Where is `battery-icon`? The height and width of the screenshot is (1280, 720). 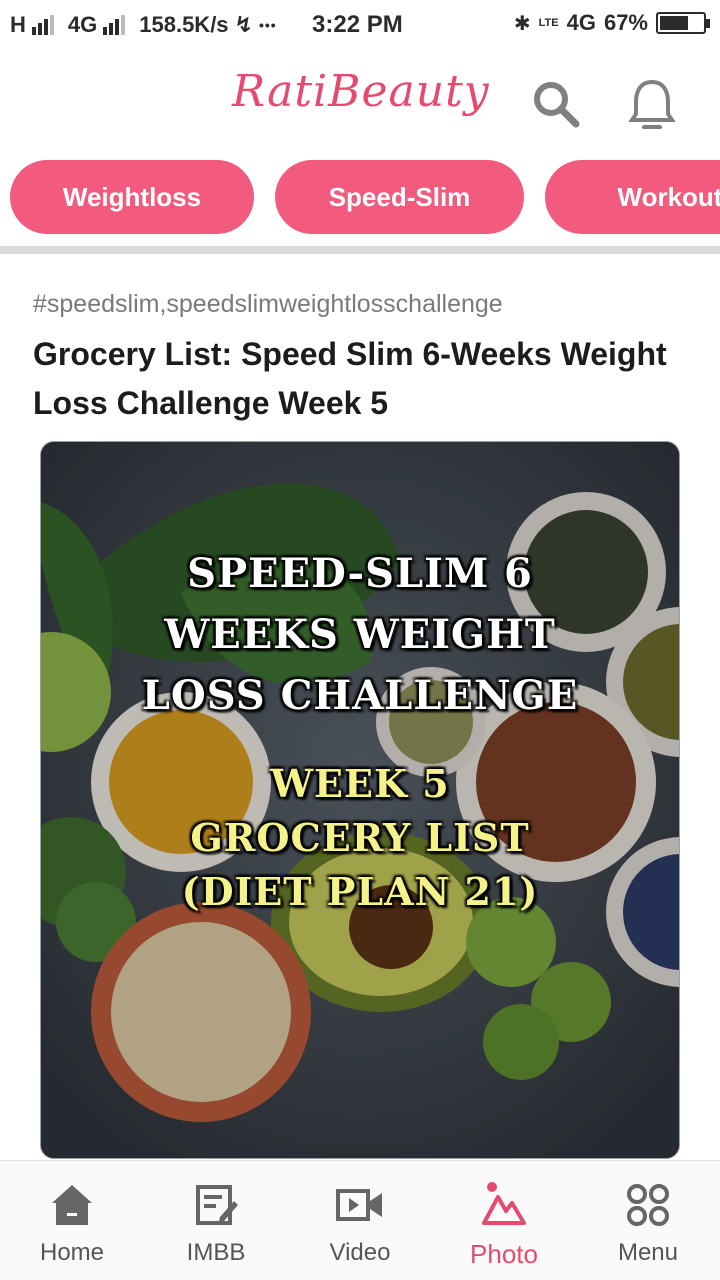 battery-icon is located at coordinates (683, 23).